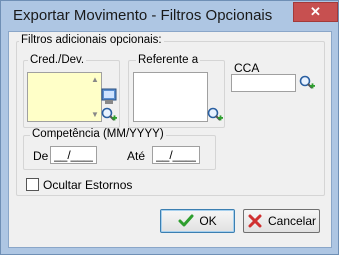  I want to click on close-icon: ✕, so click(315, 11).